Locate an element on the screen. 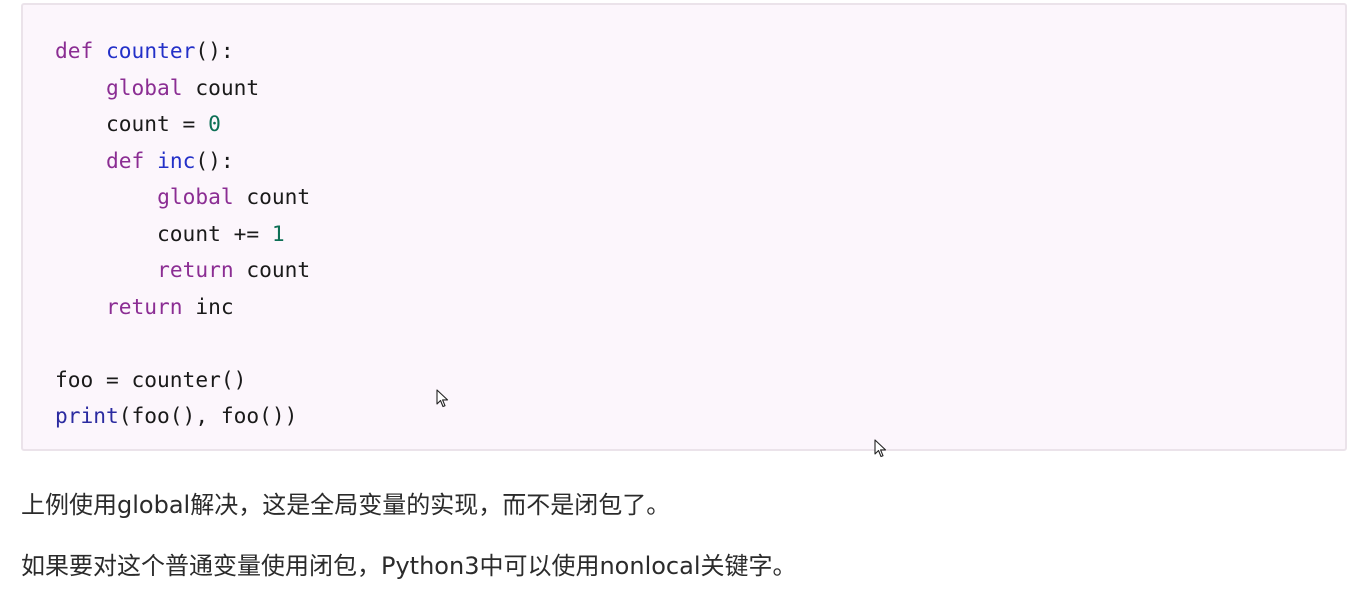 The width and height of the screenshot is (1349, 601). code-token: 1 is located at coordinates (278, 233).